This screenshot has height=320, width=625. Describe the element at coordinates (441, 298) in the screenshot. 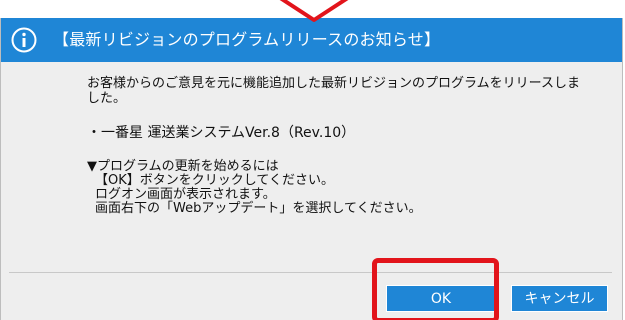

I see `ok-button: OK` at that location.